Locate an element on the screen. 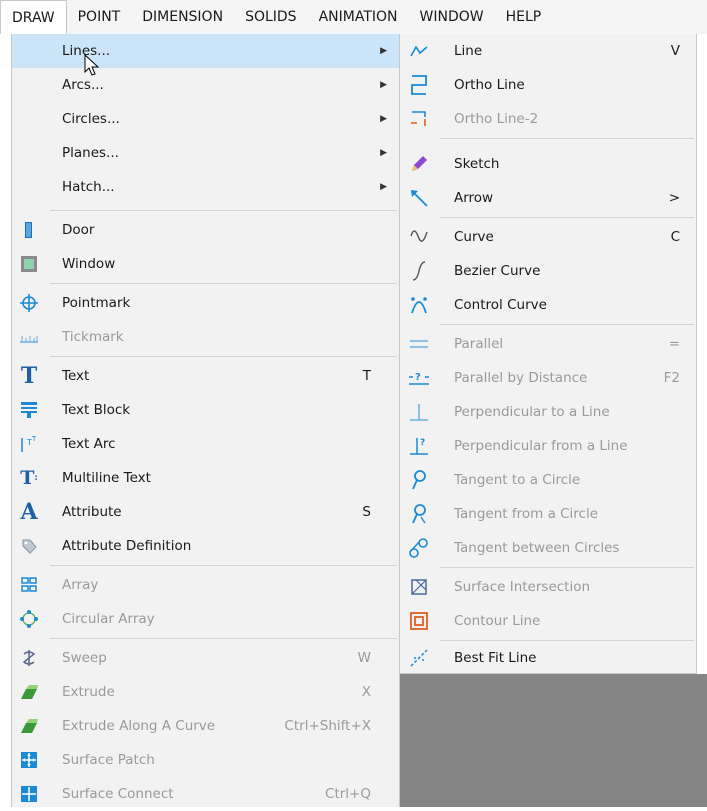 This screenshot has width=707, height=811. submenu-item-control-curve: Control Curve is located at coordinates (548, 305).